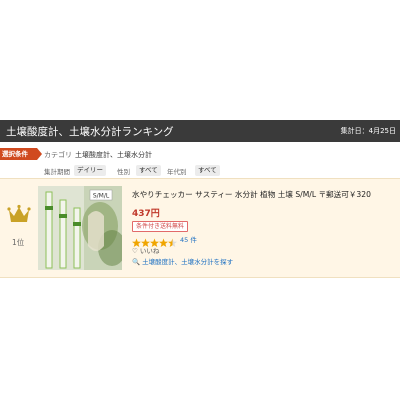  I want to click on age-chip: すべて, so click(207, 170).